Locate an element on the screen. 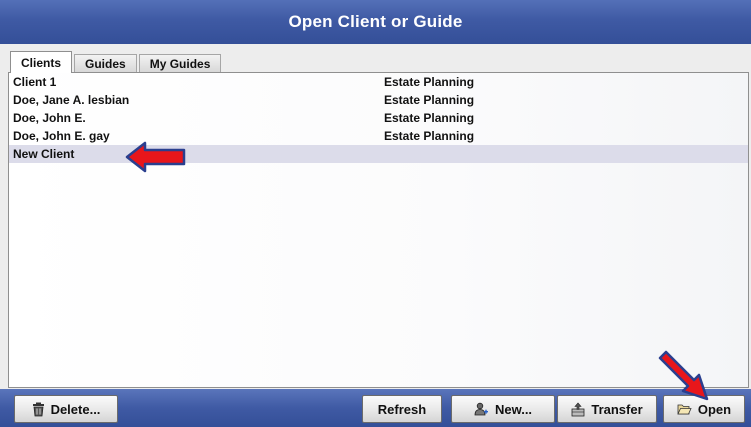  refresh-button-label: Refresh is located at coordinates (402, 409).